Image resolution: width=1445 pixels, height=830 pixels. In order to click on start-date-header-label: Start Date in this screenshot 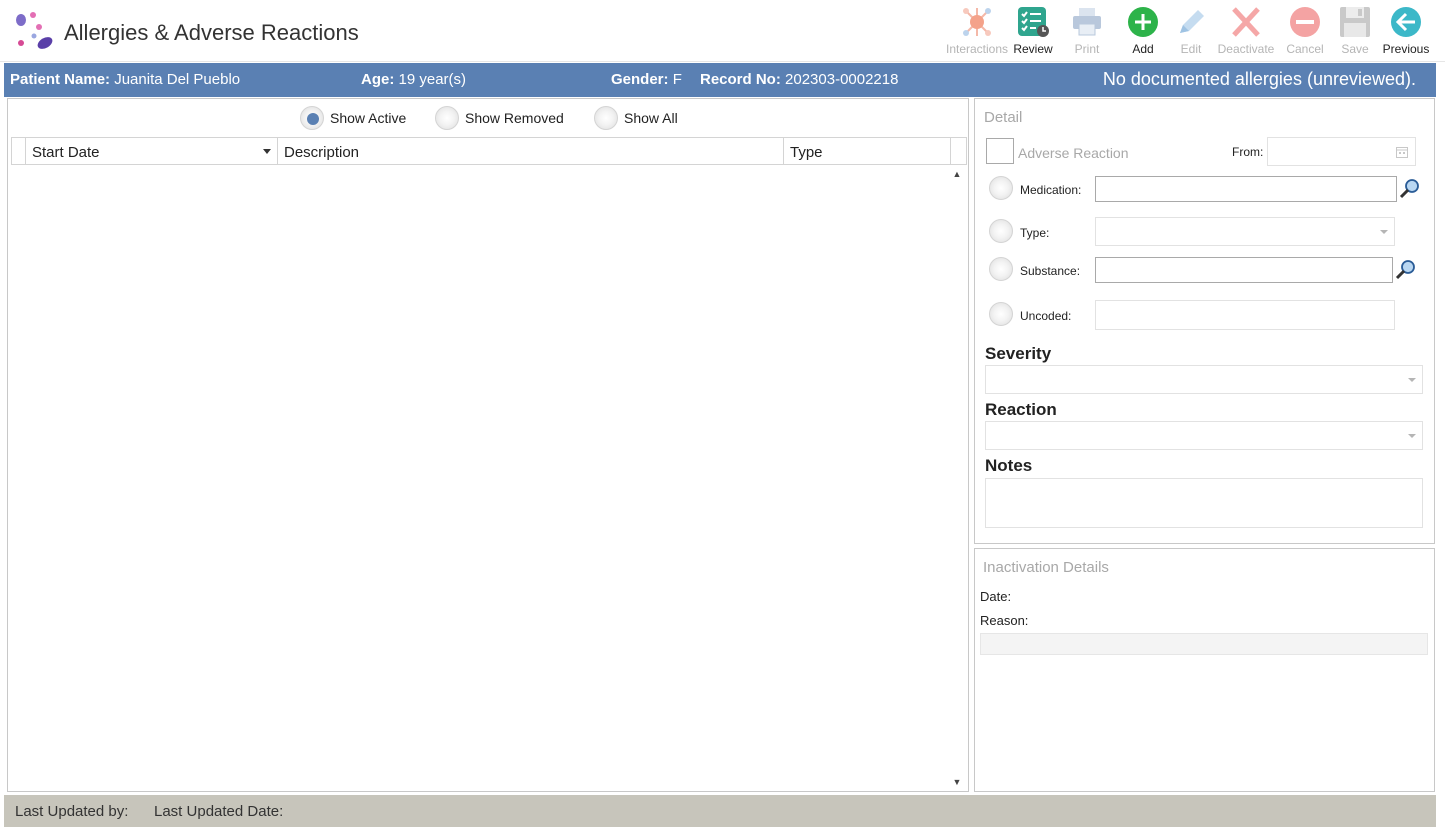, I will do `click(66, 152)`.